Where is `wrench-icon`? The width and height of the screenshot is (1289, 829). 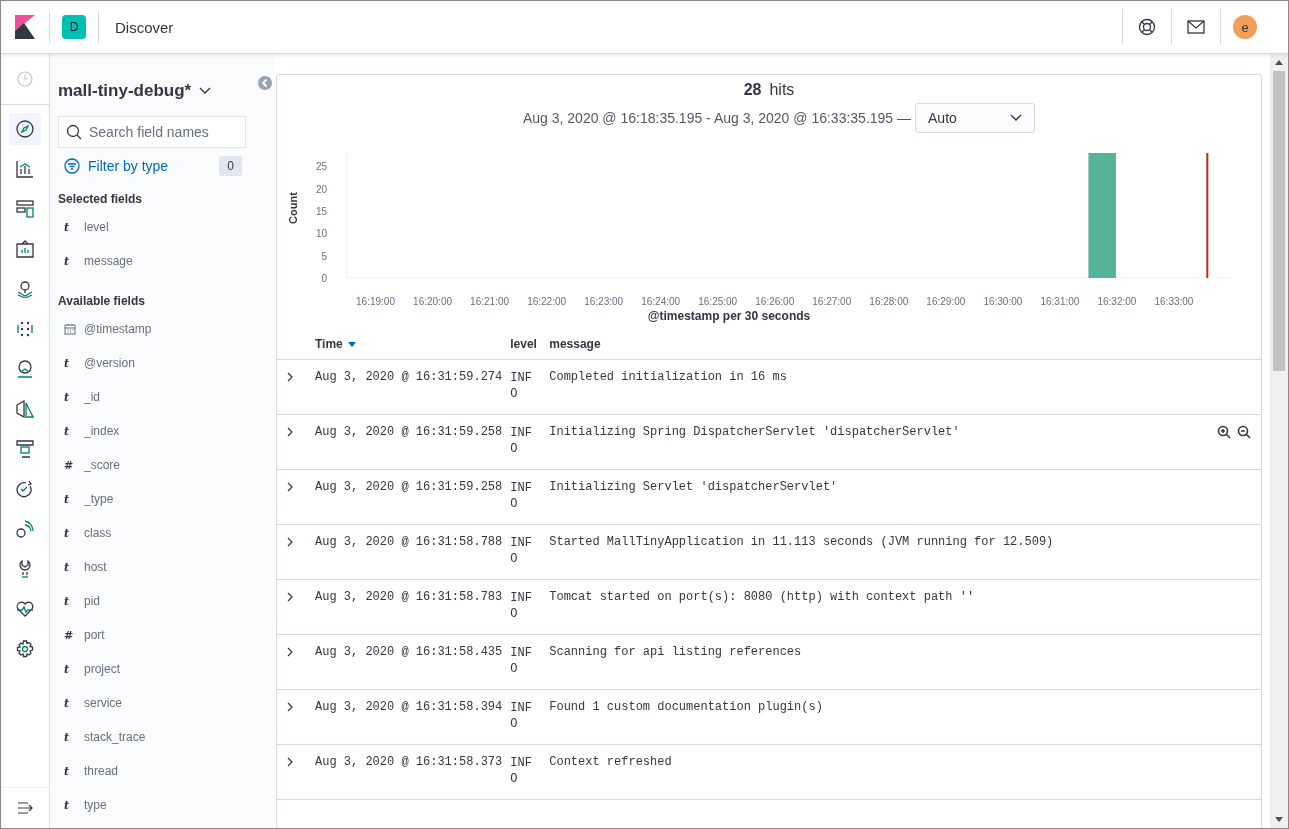 wrench-icon is located at coordinates (25, 569).